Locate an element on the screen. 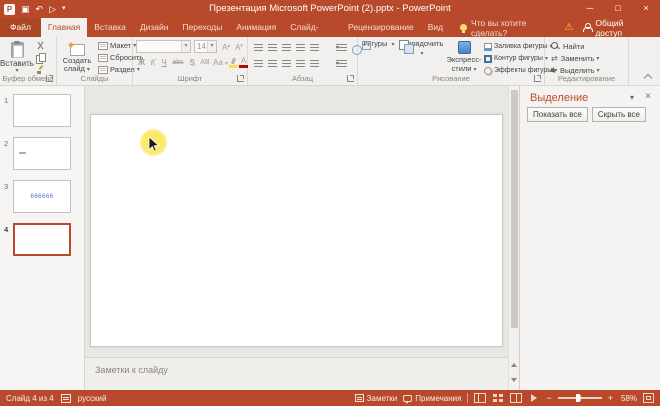  increase-indent-icon is located at coordinates (300, 47).